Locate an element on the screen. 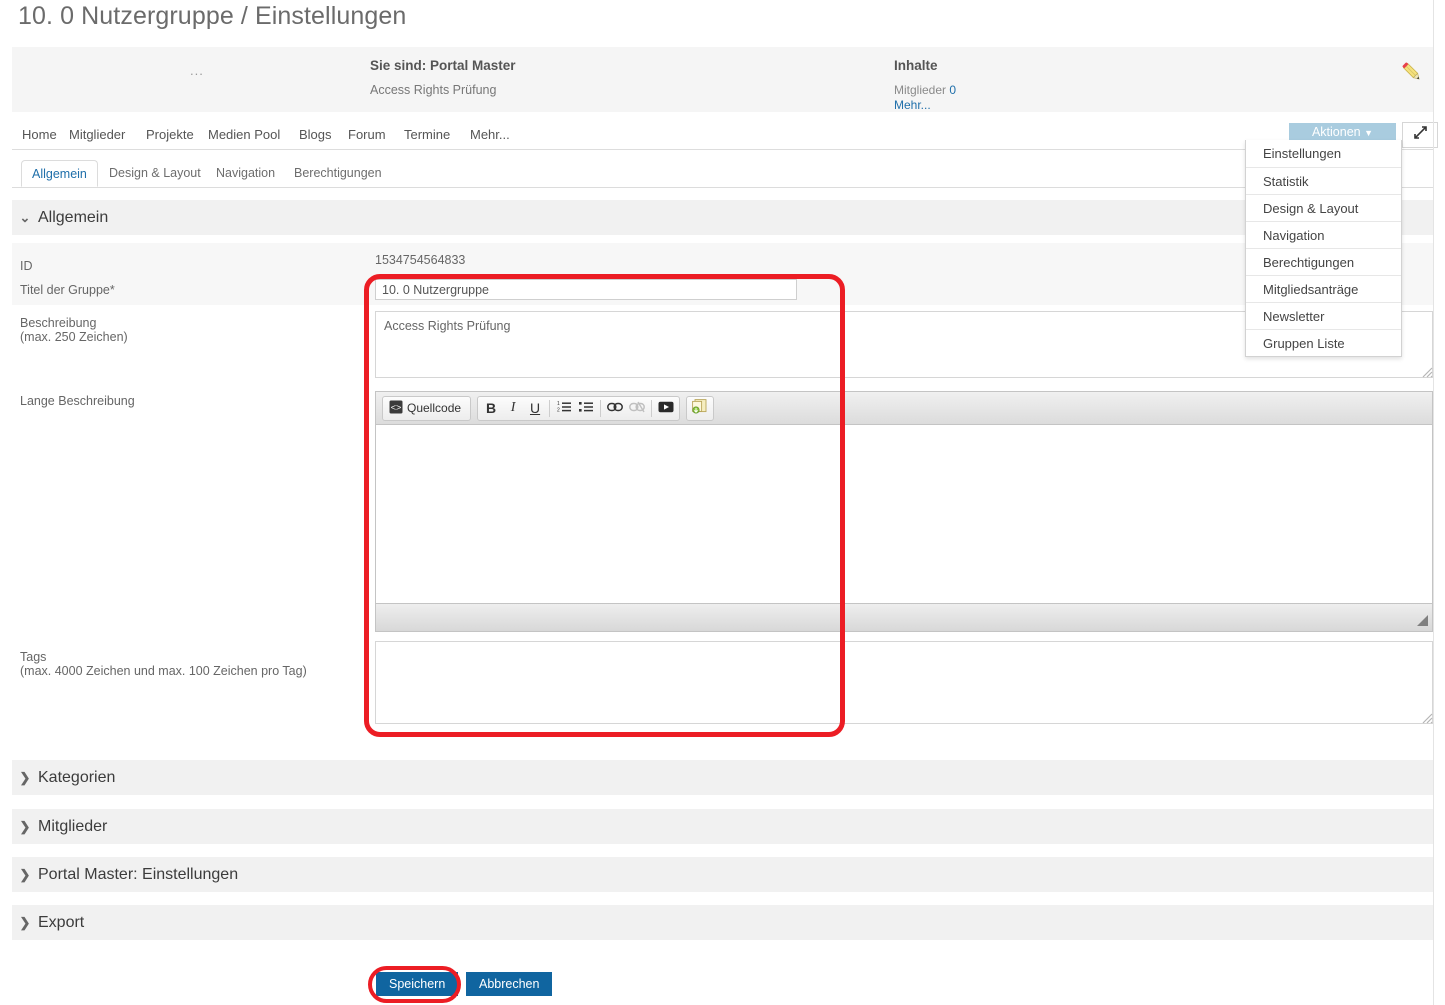 The height and width of the screenshot is (1005, 1445). page-right-edge is located at coordinates (1433, 502).